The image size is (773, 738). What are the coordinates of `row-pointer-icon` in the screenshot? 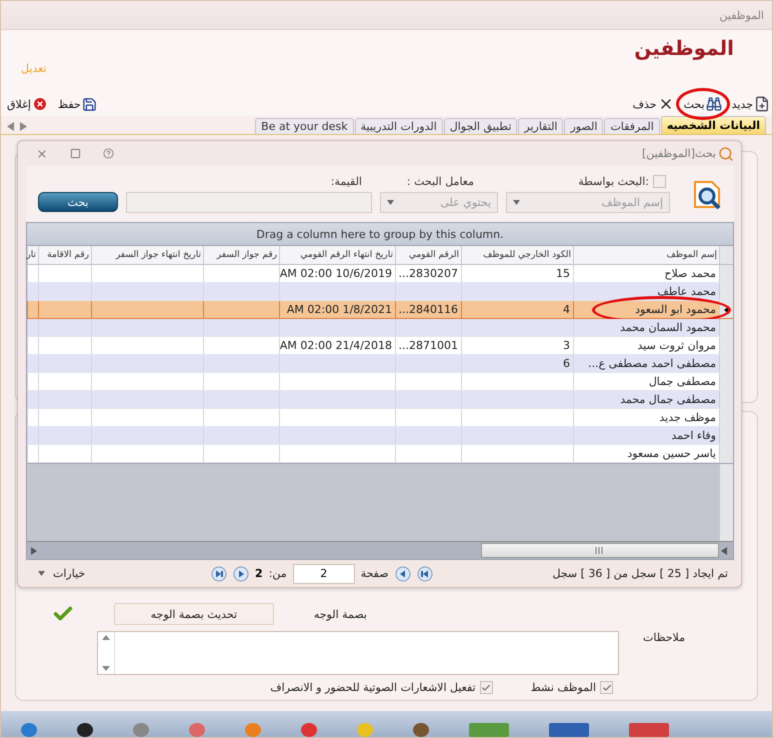 It's located at (726, 310).